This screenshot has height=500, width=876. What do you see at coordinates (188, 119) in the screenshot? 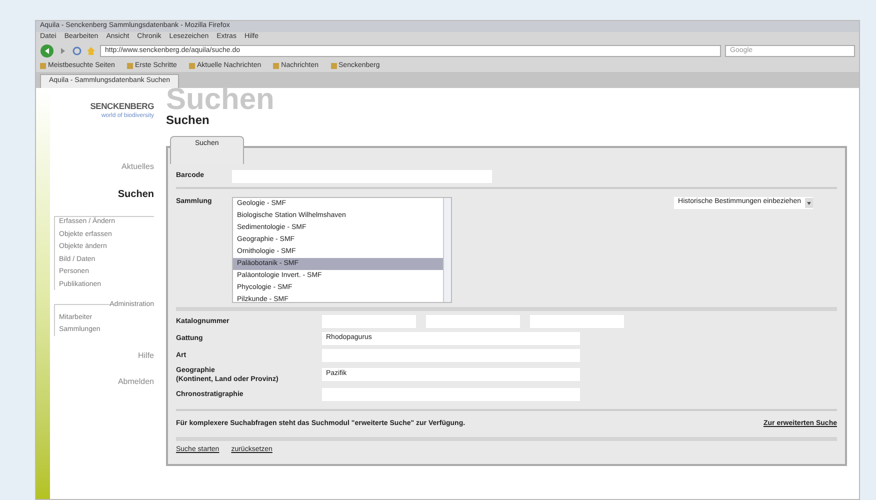
I see `page-heading: Suchen` at bounding box center [188, 119].